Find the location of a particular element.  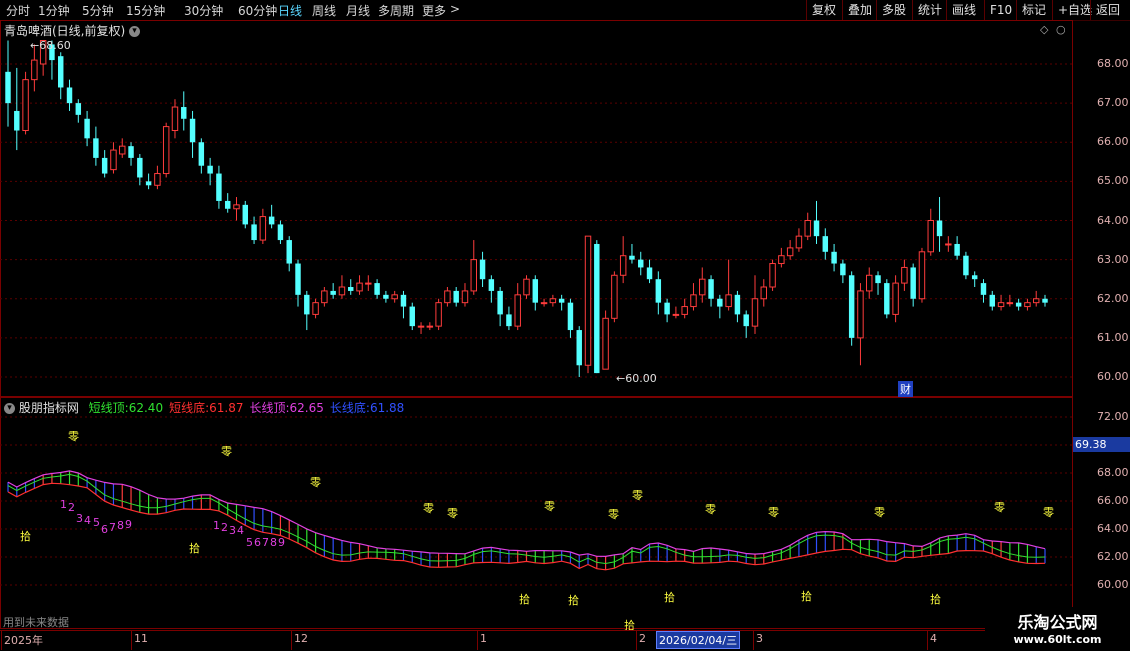

period-tab-1: 1分钟 is located at coordinates (54, 10).